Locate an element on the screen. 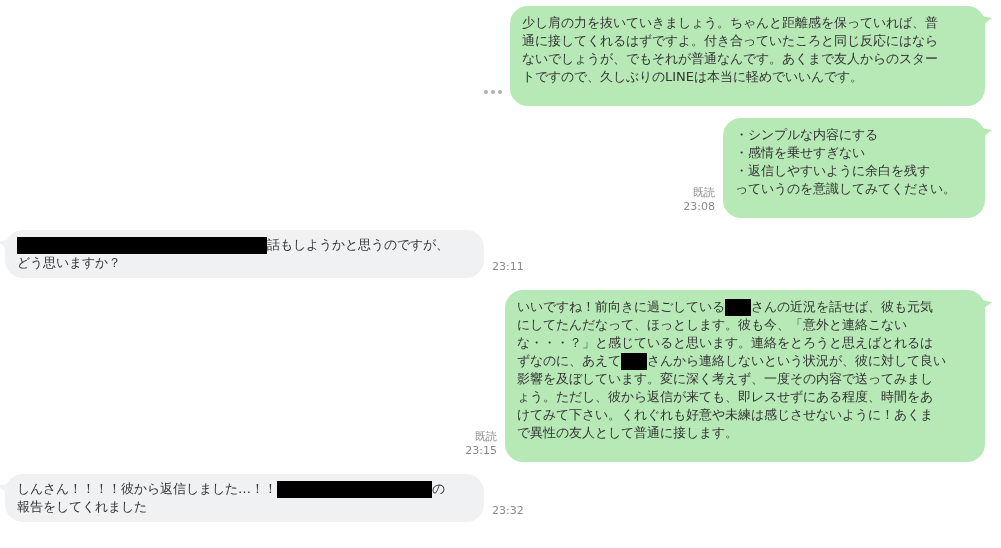 This screenshot has width=1001, height=548. message-text: の is located at coordinates (438, 489).